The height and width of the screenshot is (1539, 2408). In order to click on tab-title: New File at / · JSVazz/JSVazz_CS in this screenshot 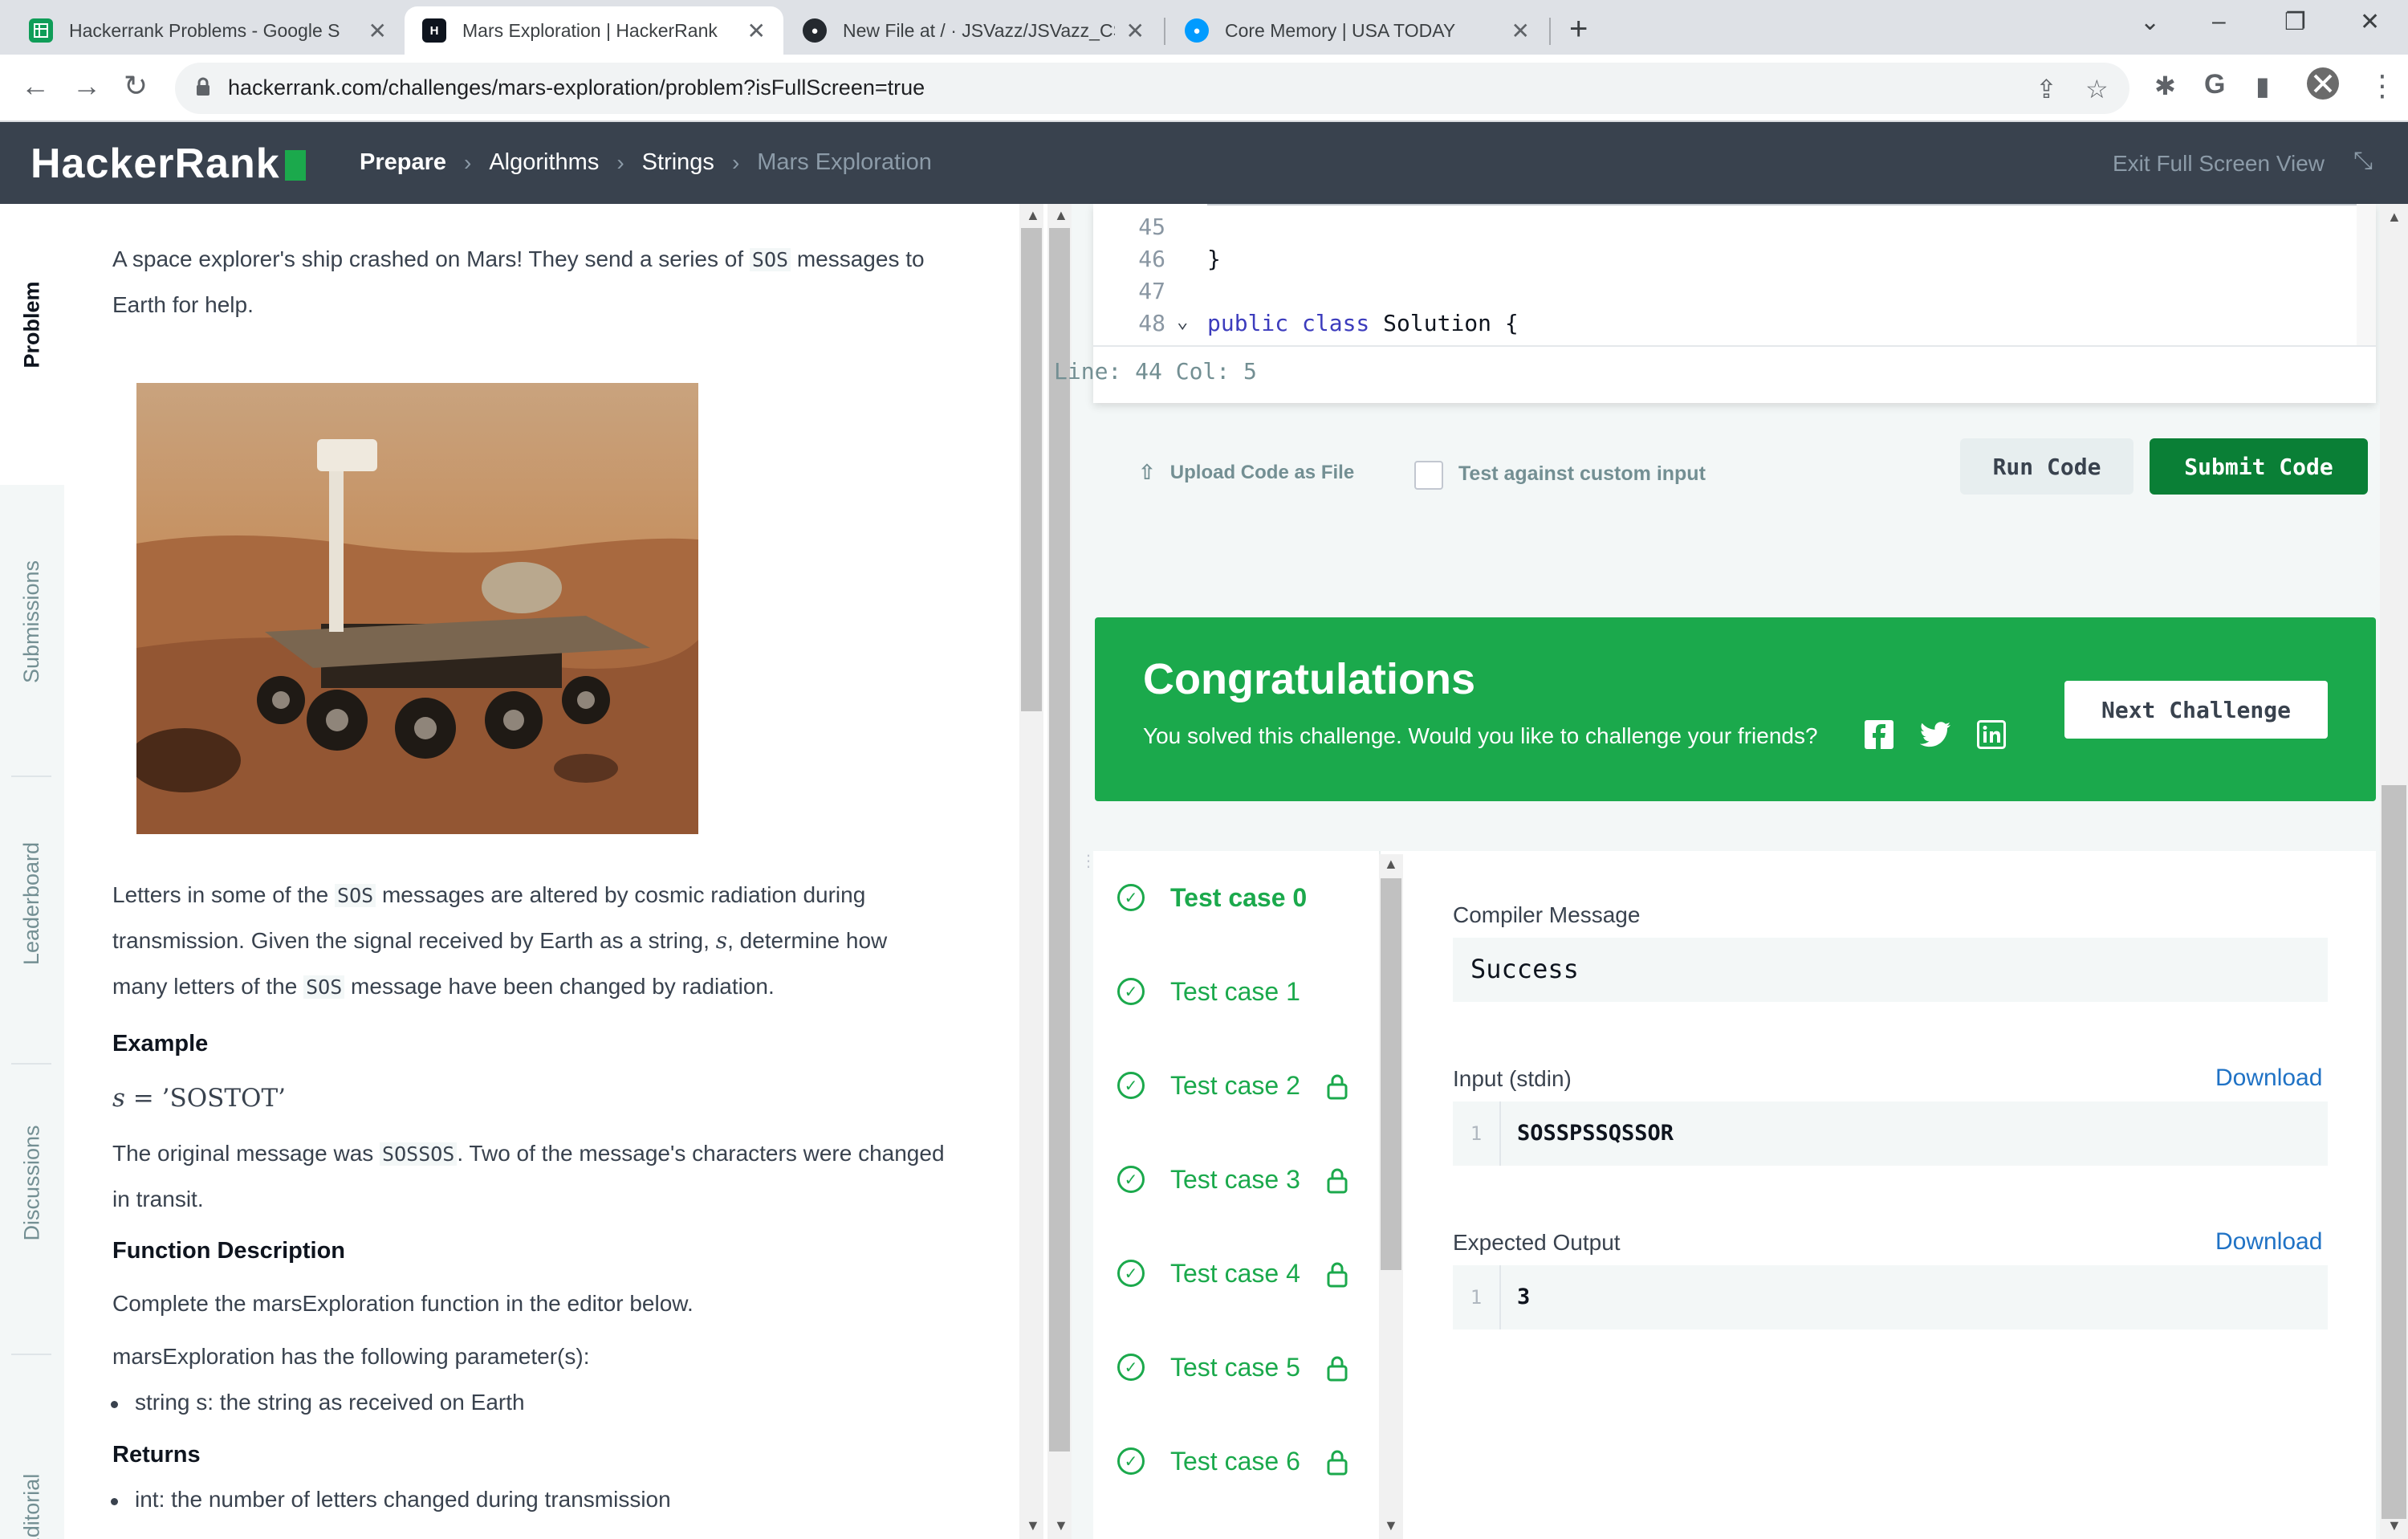, I will do `click(979, 30)`.